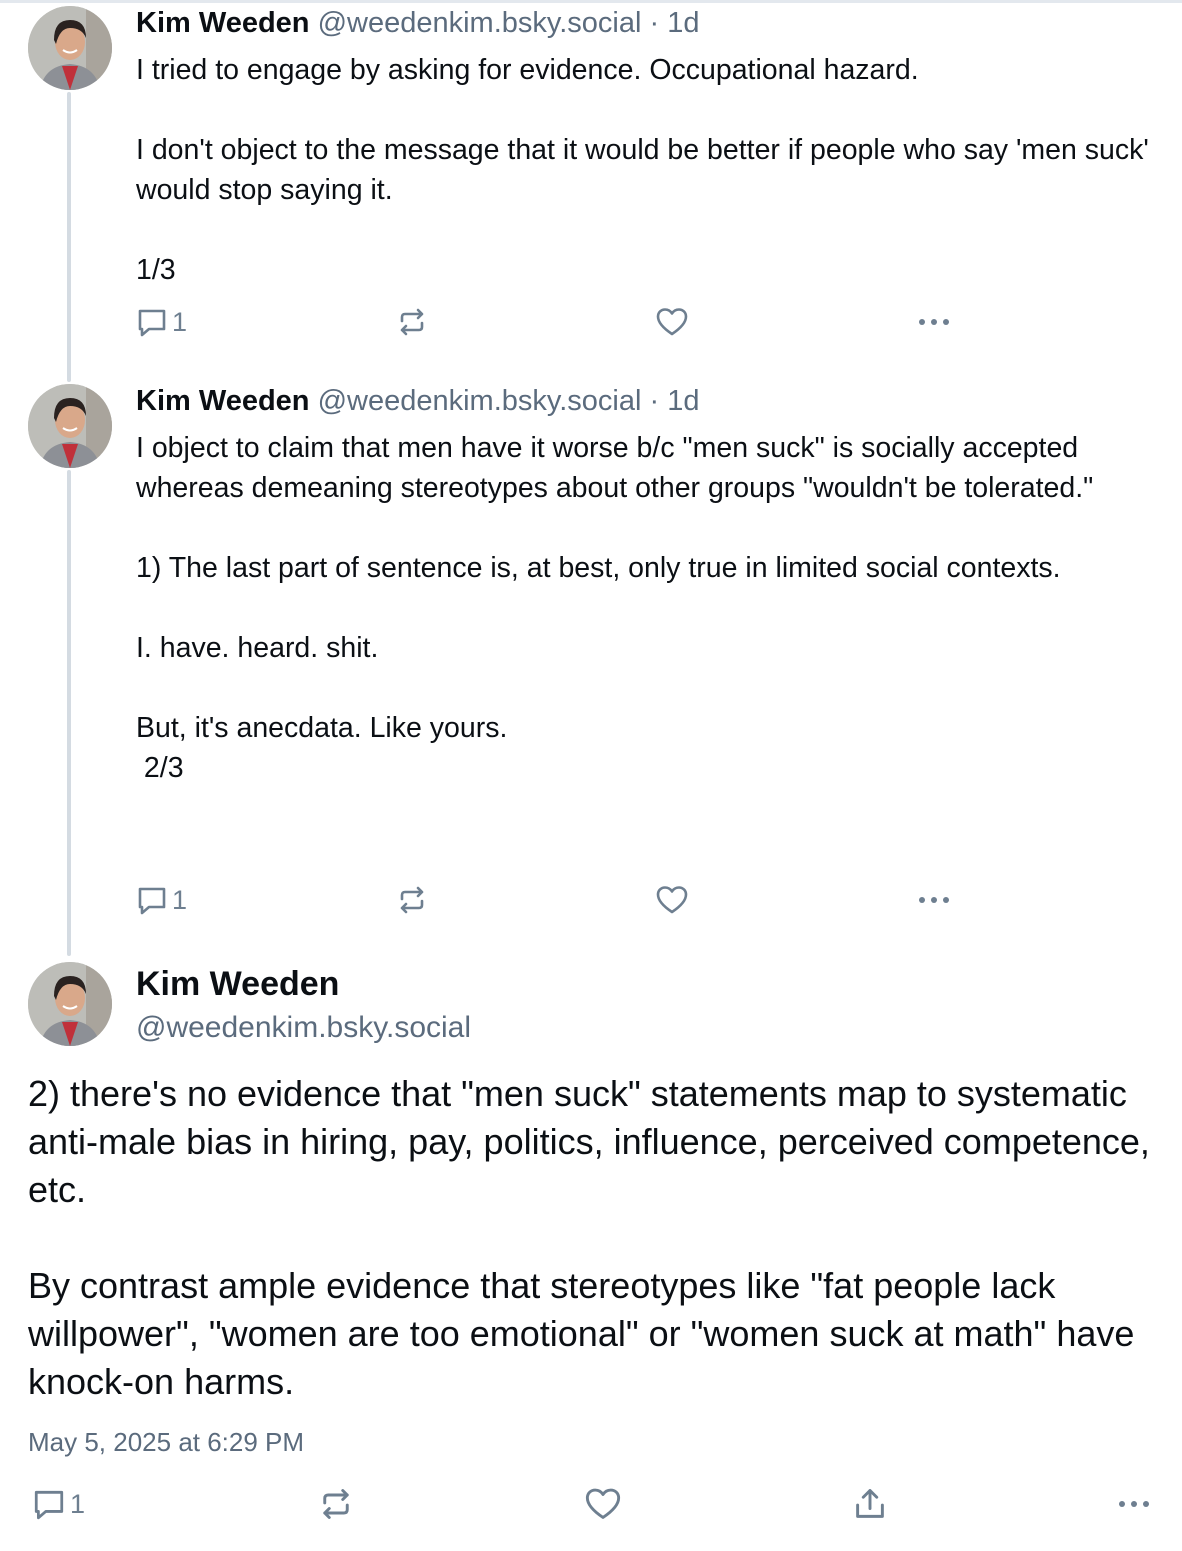 This screenshot has height=1551, width=1182. I want to click on main-post-actions: 1, so click(593, 1504).